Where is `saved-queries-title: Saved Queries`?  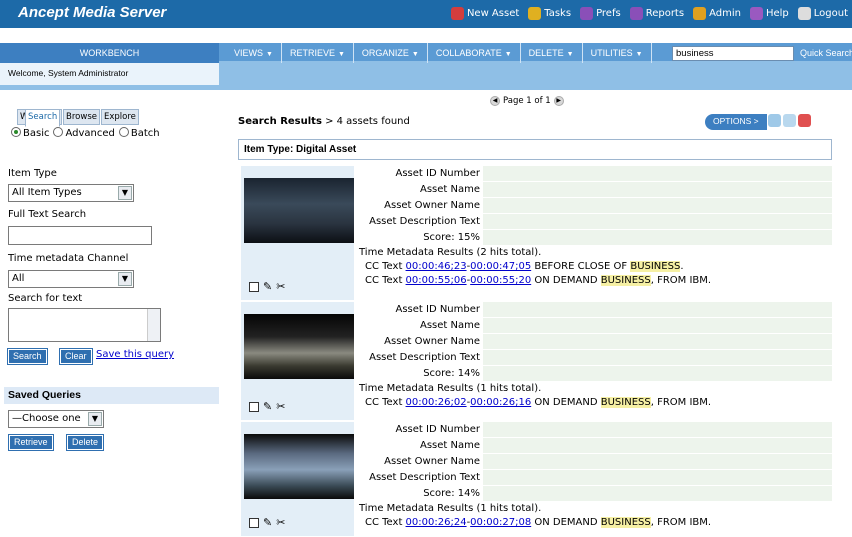 saved-queries-title: Saved Queries is located at coordinates (111, 395).